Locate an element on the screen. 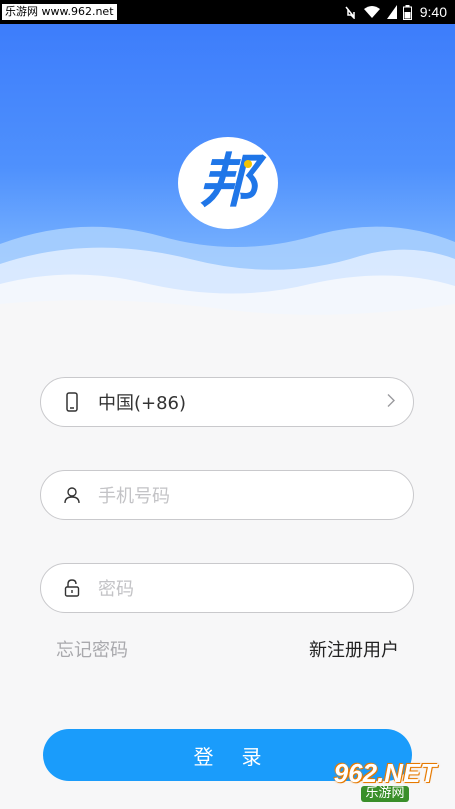  register-link: 新注册用户 is located at coordinates (354, 649).